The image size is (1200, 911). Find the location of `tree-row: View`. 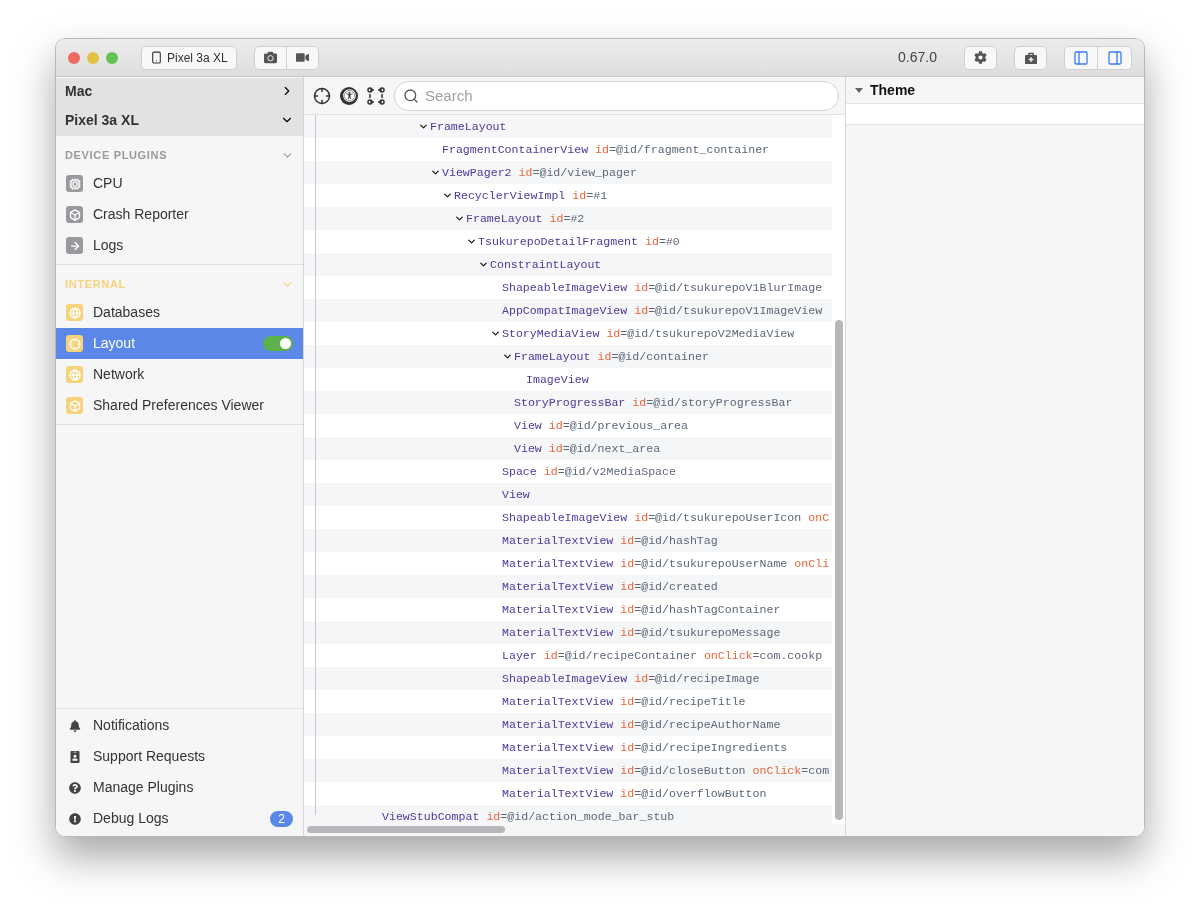

tree-row: View is located at coordinates (568, 494).